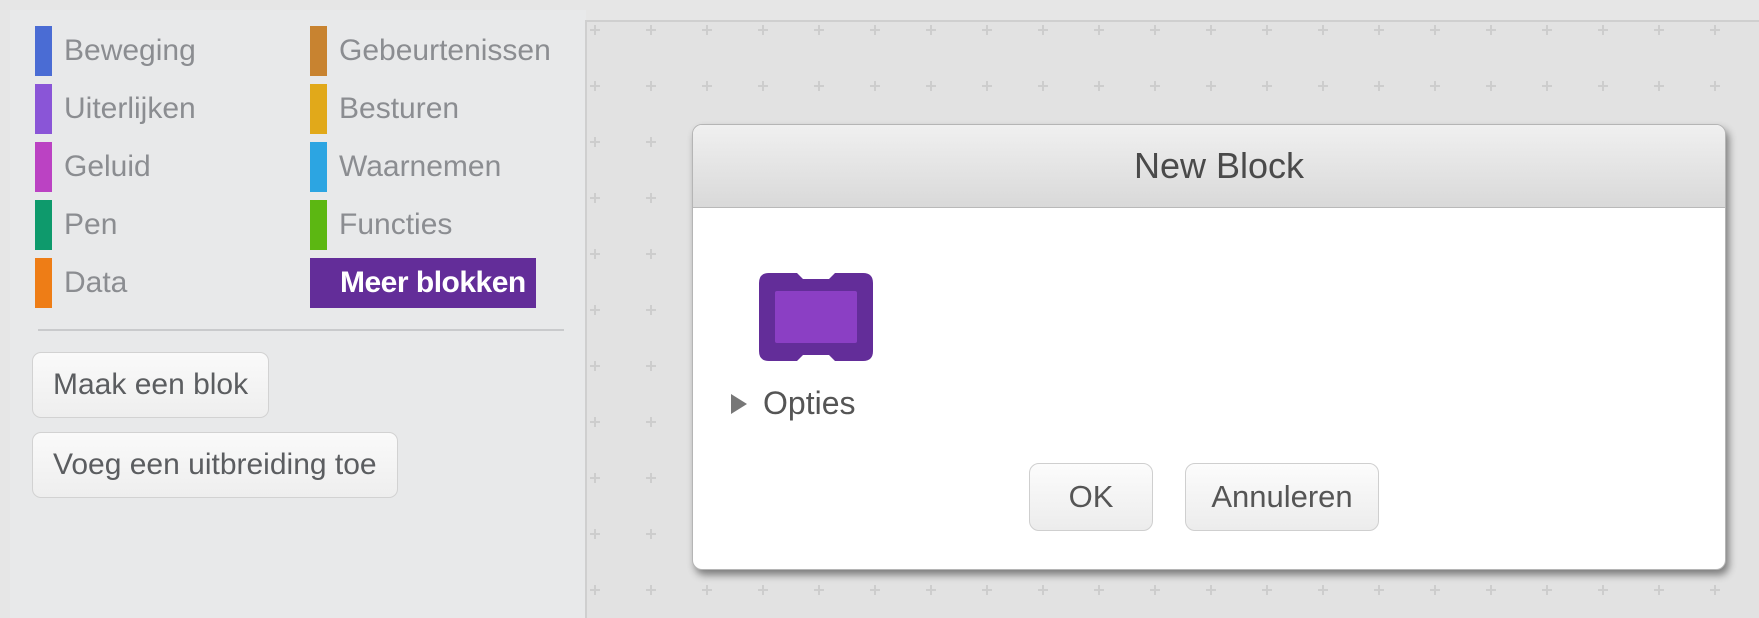 The width and height of the screenshot is (1759, 618). I want to click on category-uiterlijken: Uiterlijken, so click(115, 109).